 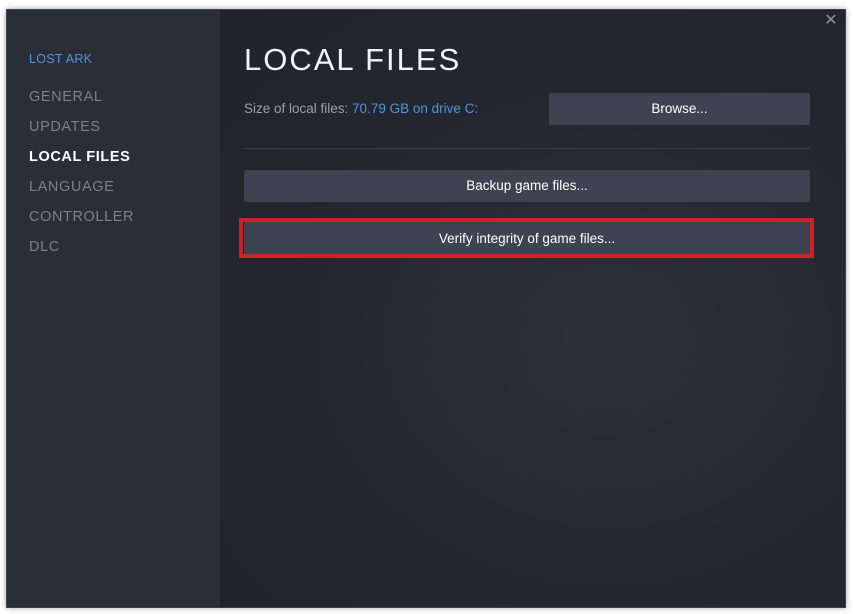 What do you see at coordinates (81, 102) in the screenshot?
I see `sidebar-item-general: GENERAL` at bounding box center [81, 102].